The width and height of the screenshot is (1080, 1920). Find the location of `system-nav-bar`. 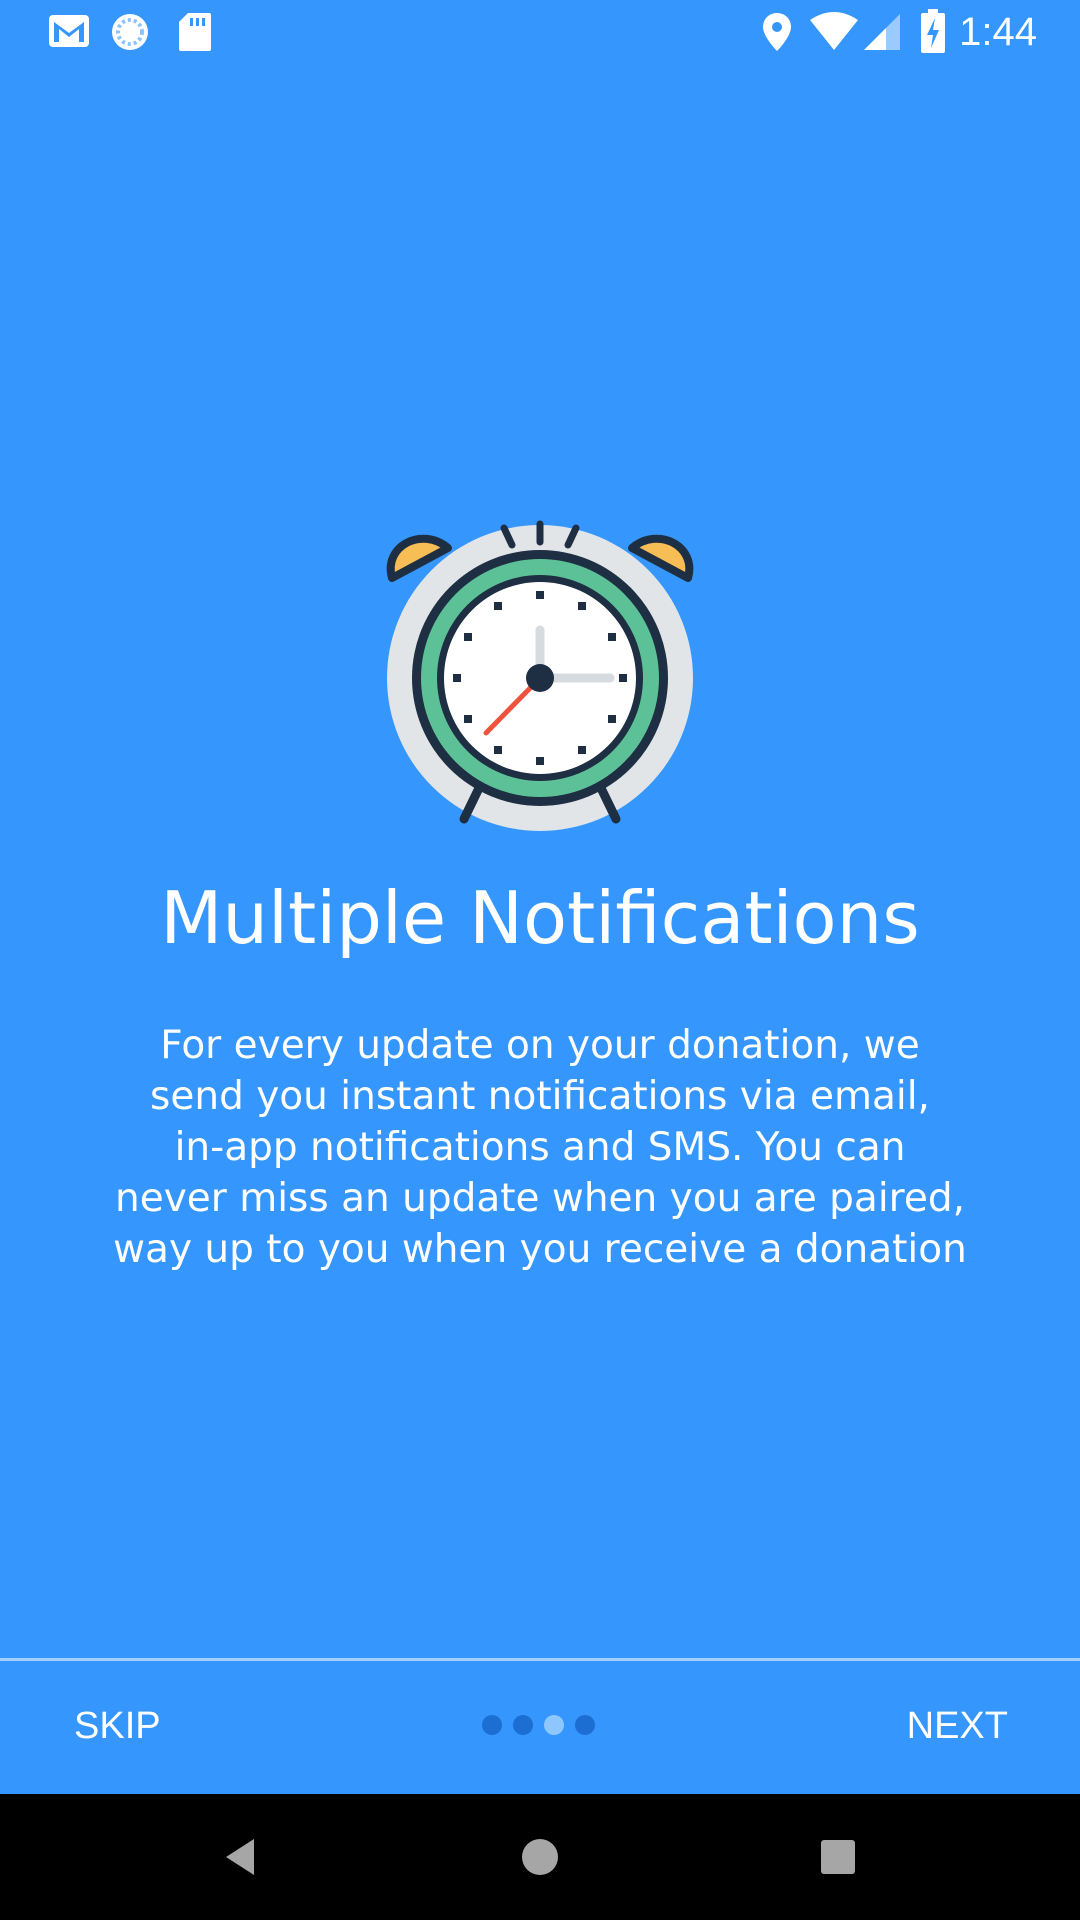

system-nav-bar is located at coordinates (540, 1857).